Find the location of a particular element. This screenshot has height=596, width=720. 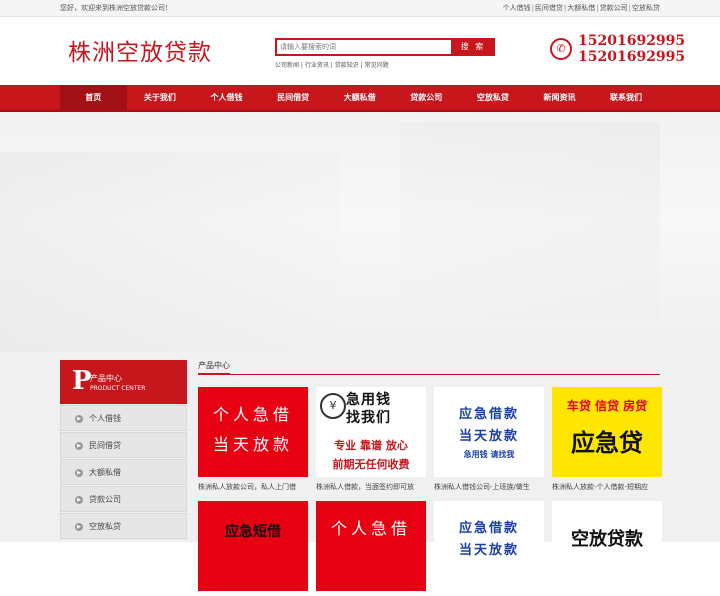

product-image: 个人急借 当天放款 is located at coordinates (253, 432).